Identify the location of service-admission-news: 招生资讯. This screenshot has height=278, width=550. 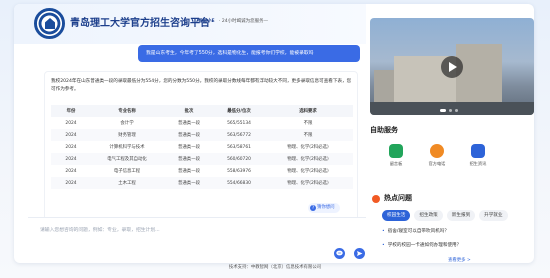
(478, 155).